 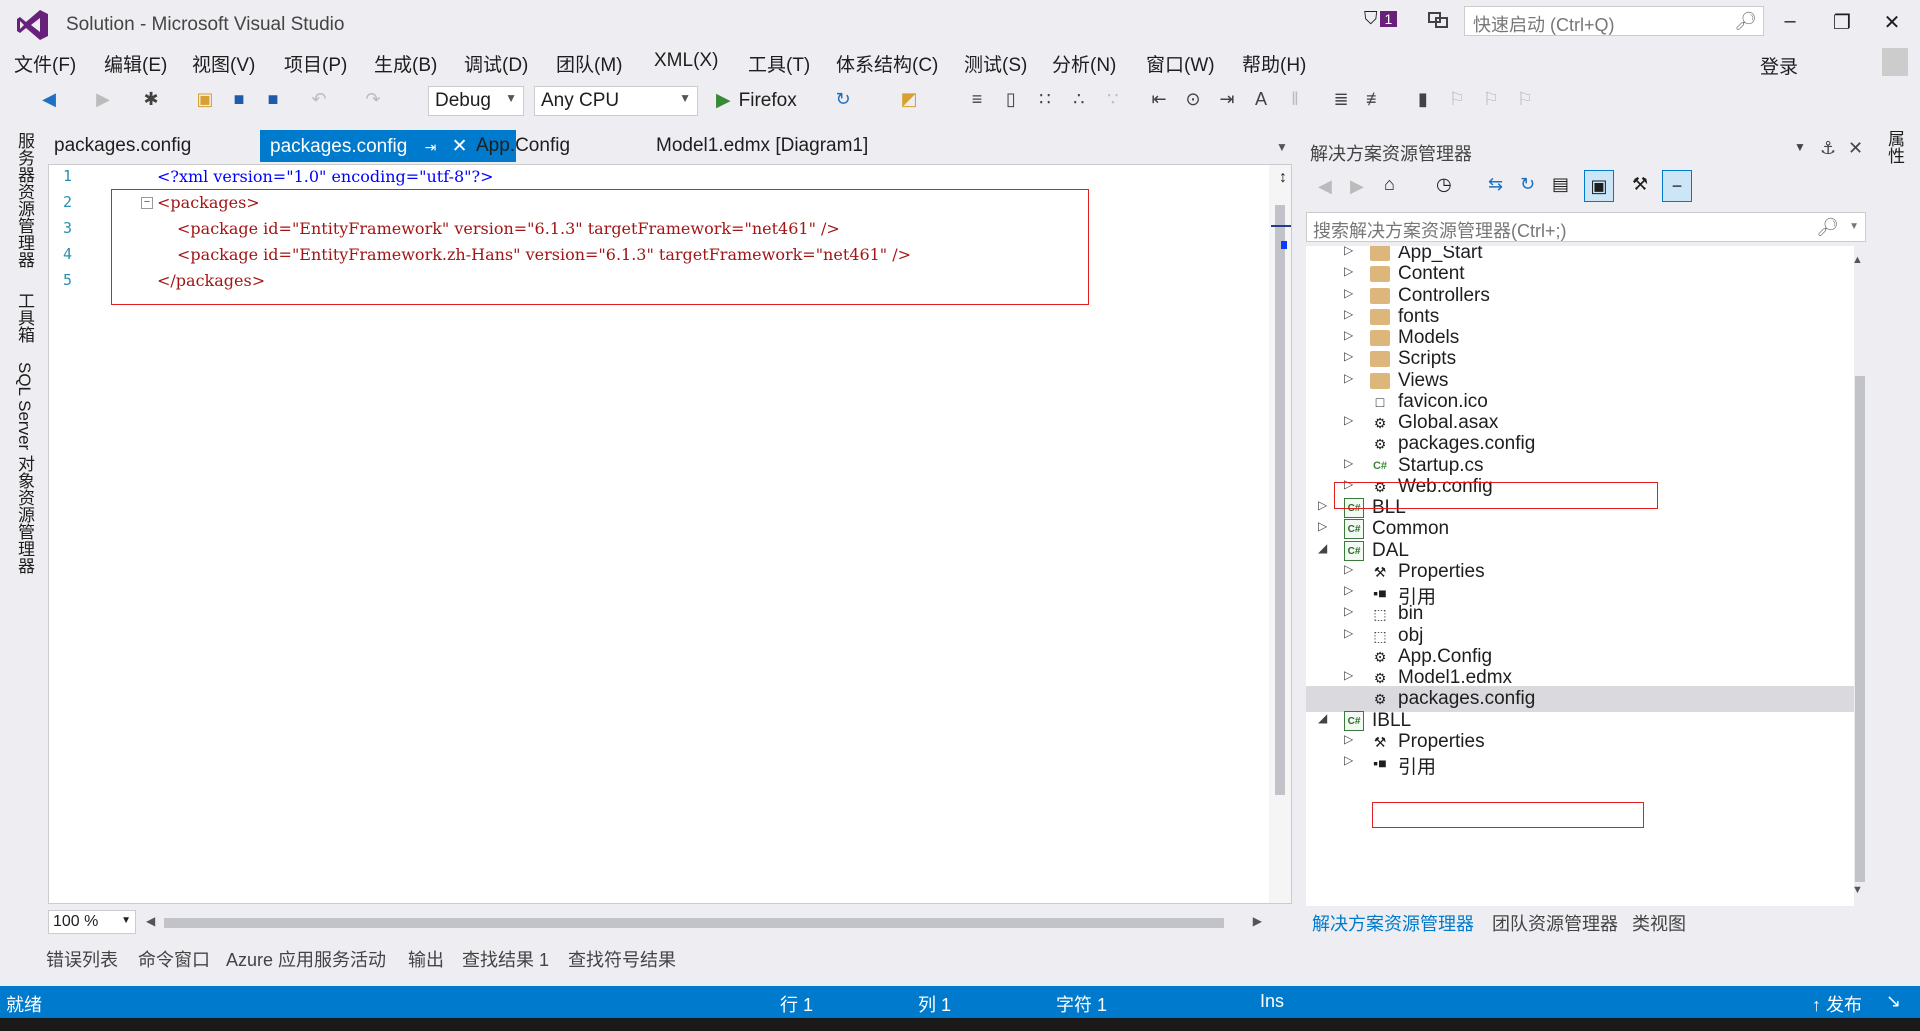 What do you see at coordinates (151, 99) in the screenshot?
I see `new-project-icon: ✱` at bounding box center [151, 99].